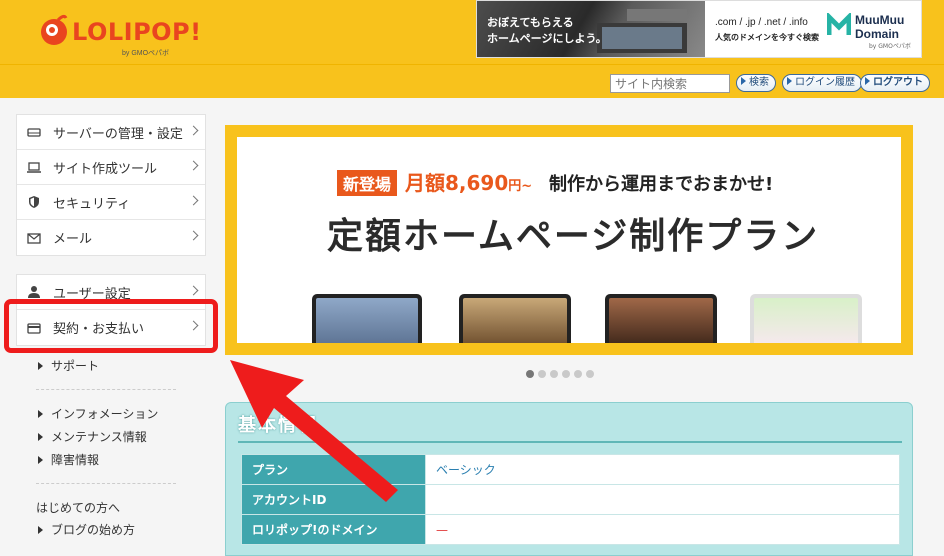 The image size is (944, 556). I want to click on sidebar-item-label: メール, so click(73, 239).